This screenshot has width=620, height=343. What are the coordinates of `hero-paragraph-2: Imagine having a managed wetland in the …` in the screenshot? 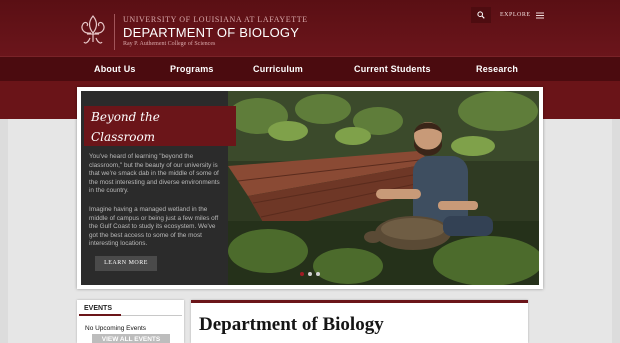 It's located at (154, 226).